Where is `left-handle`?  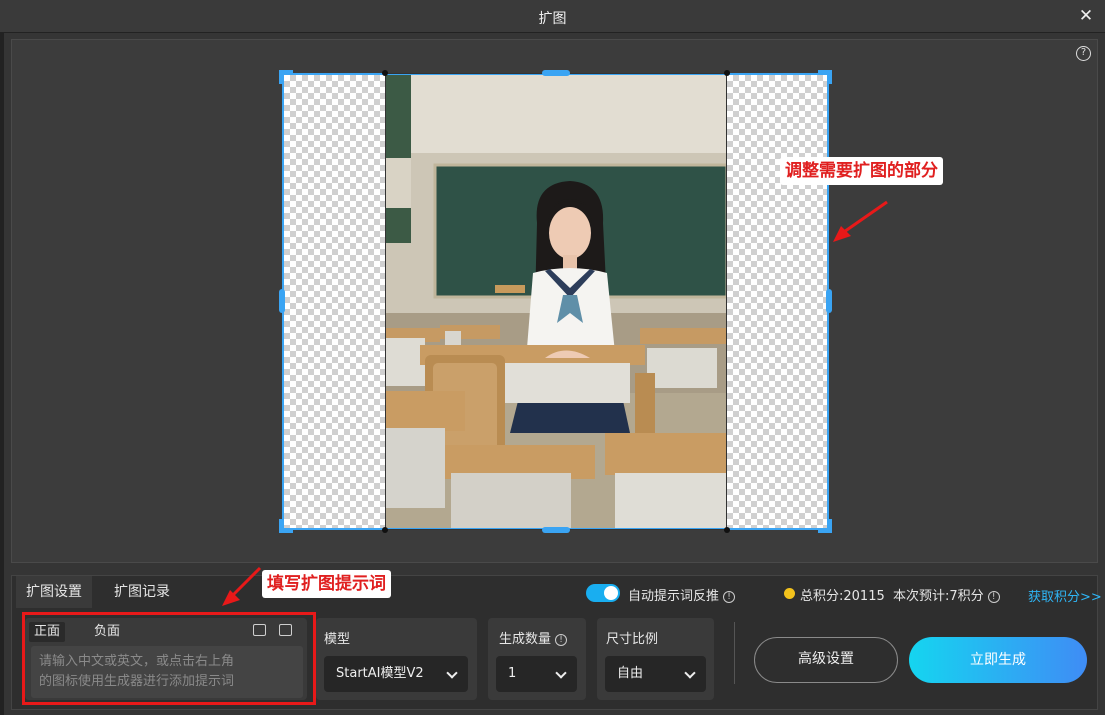 left-handle is located at coordinates (282, 301).